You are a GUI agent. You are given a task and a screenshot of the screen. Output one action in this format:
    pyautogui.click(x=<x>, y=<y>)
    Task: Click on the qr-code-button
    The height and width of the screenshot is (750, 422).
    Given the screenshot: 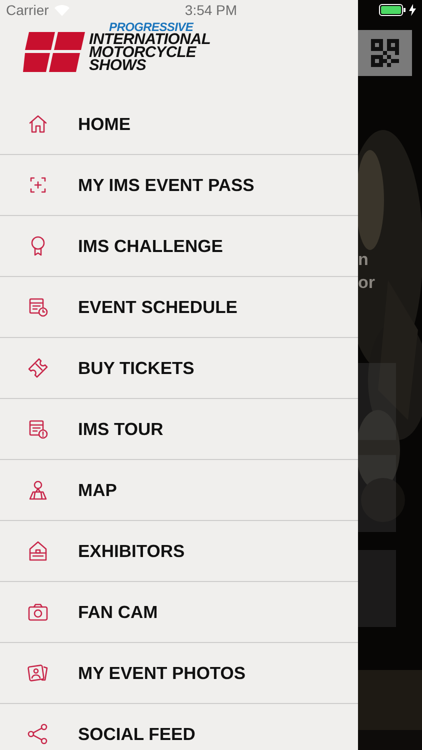 What is the action you would take?
    pyautogui.click(x=385, y=53)
    